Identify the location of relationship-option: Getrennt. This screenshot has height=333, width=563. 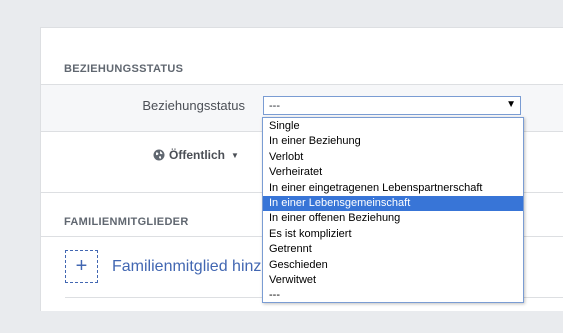
(393, 249).